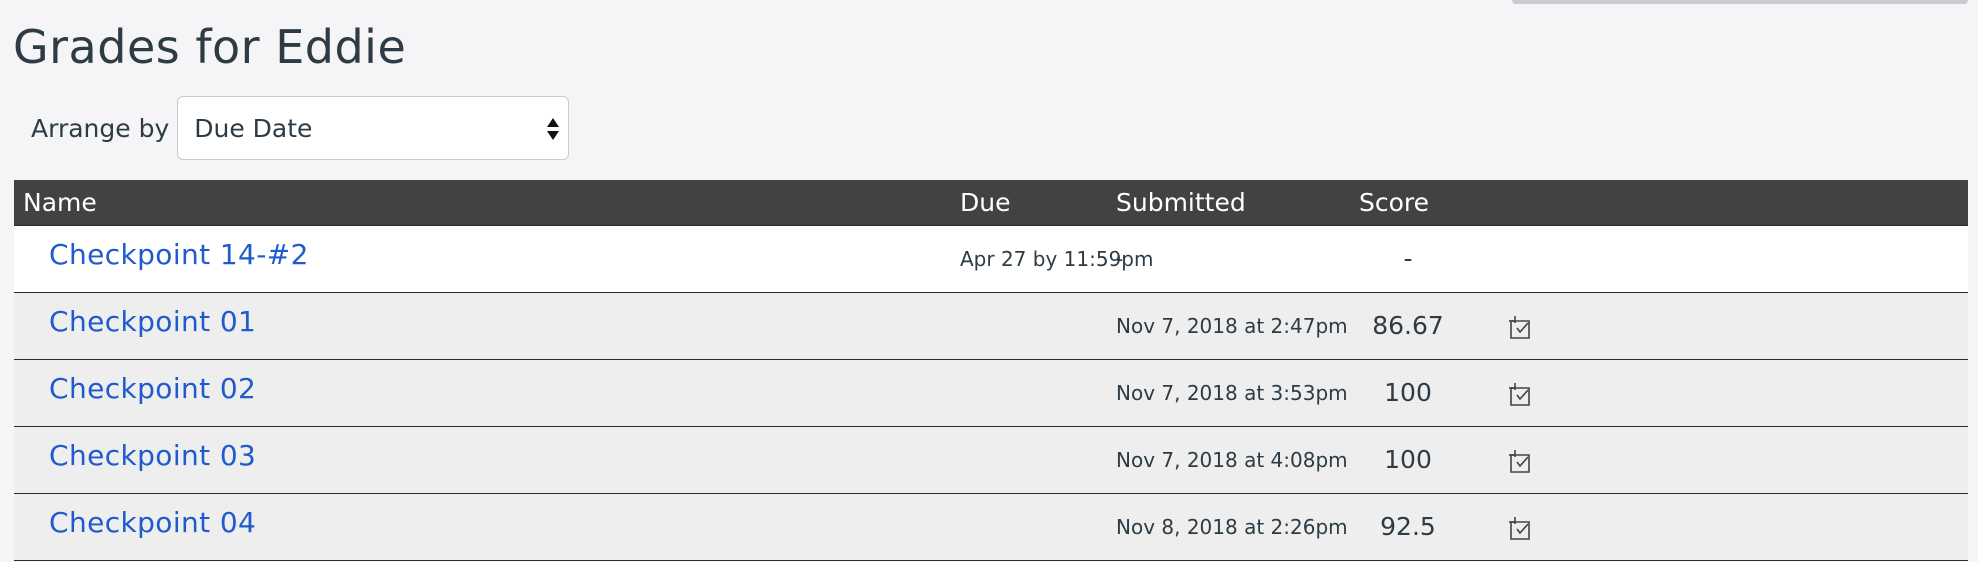  What do you see at coordinates (487, 526) in the screenshot?
I see `assignment-name-cell: Checkpoint 04` at bounding box center [487, 526].